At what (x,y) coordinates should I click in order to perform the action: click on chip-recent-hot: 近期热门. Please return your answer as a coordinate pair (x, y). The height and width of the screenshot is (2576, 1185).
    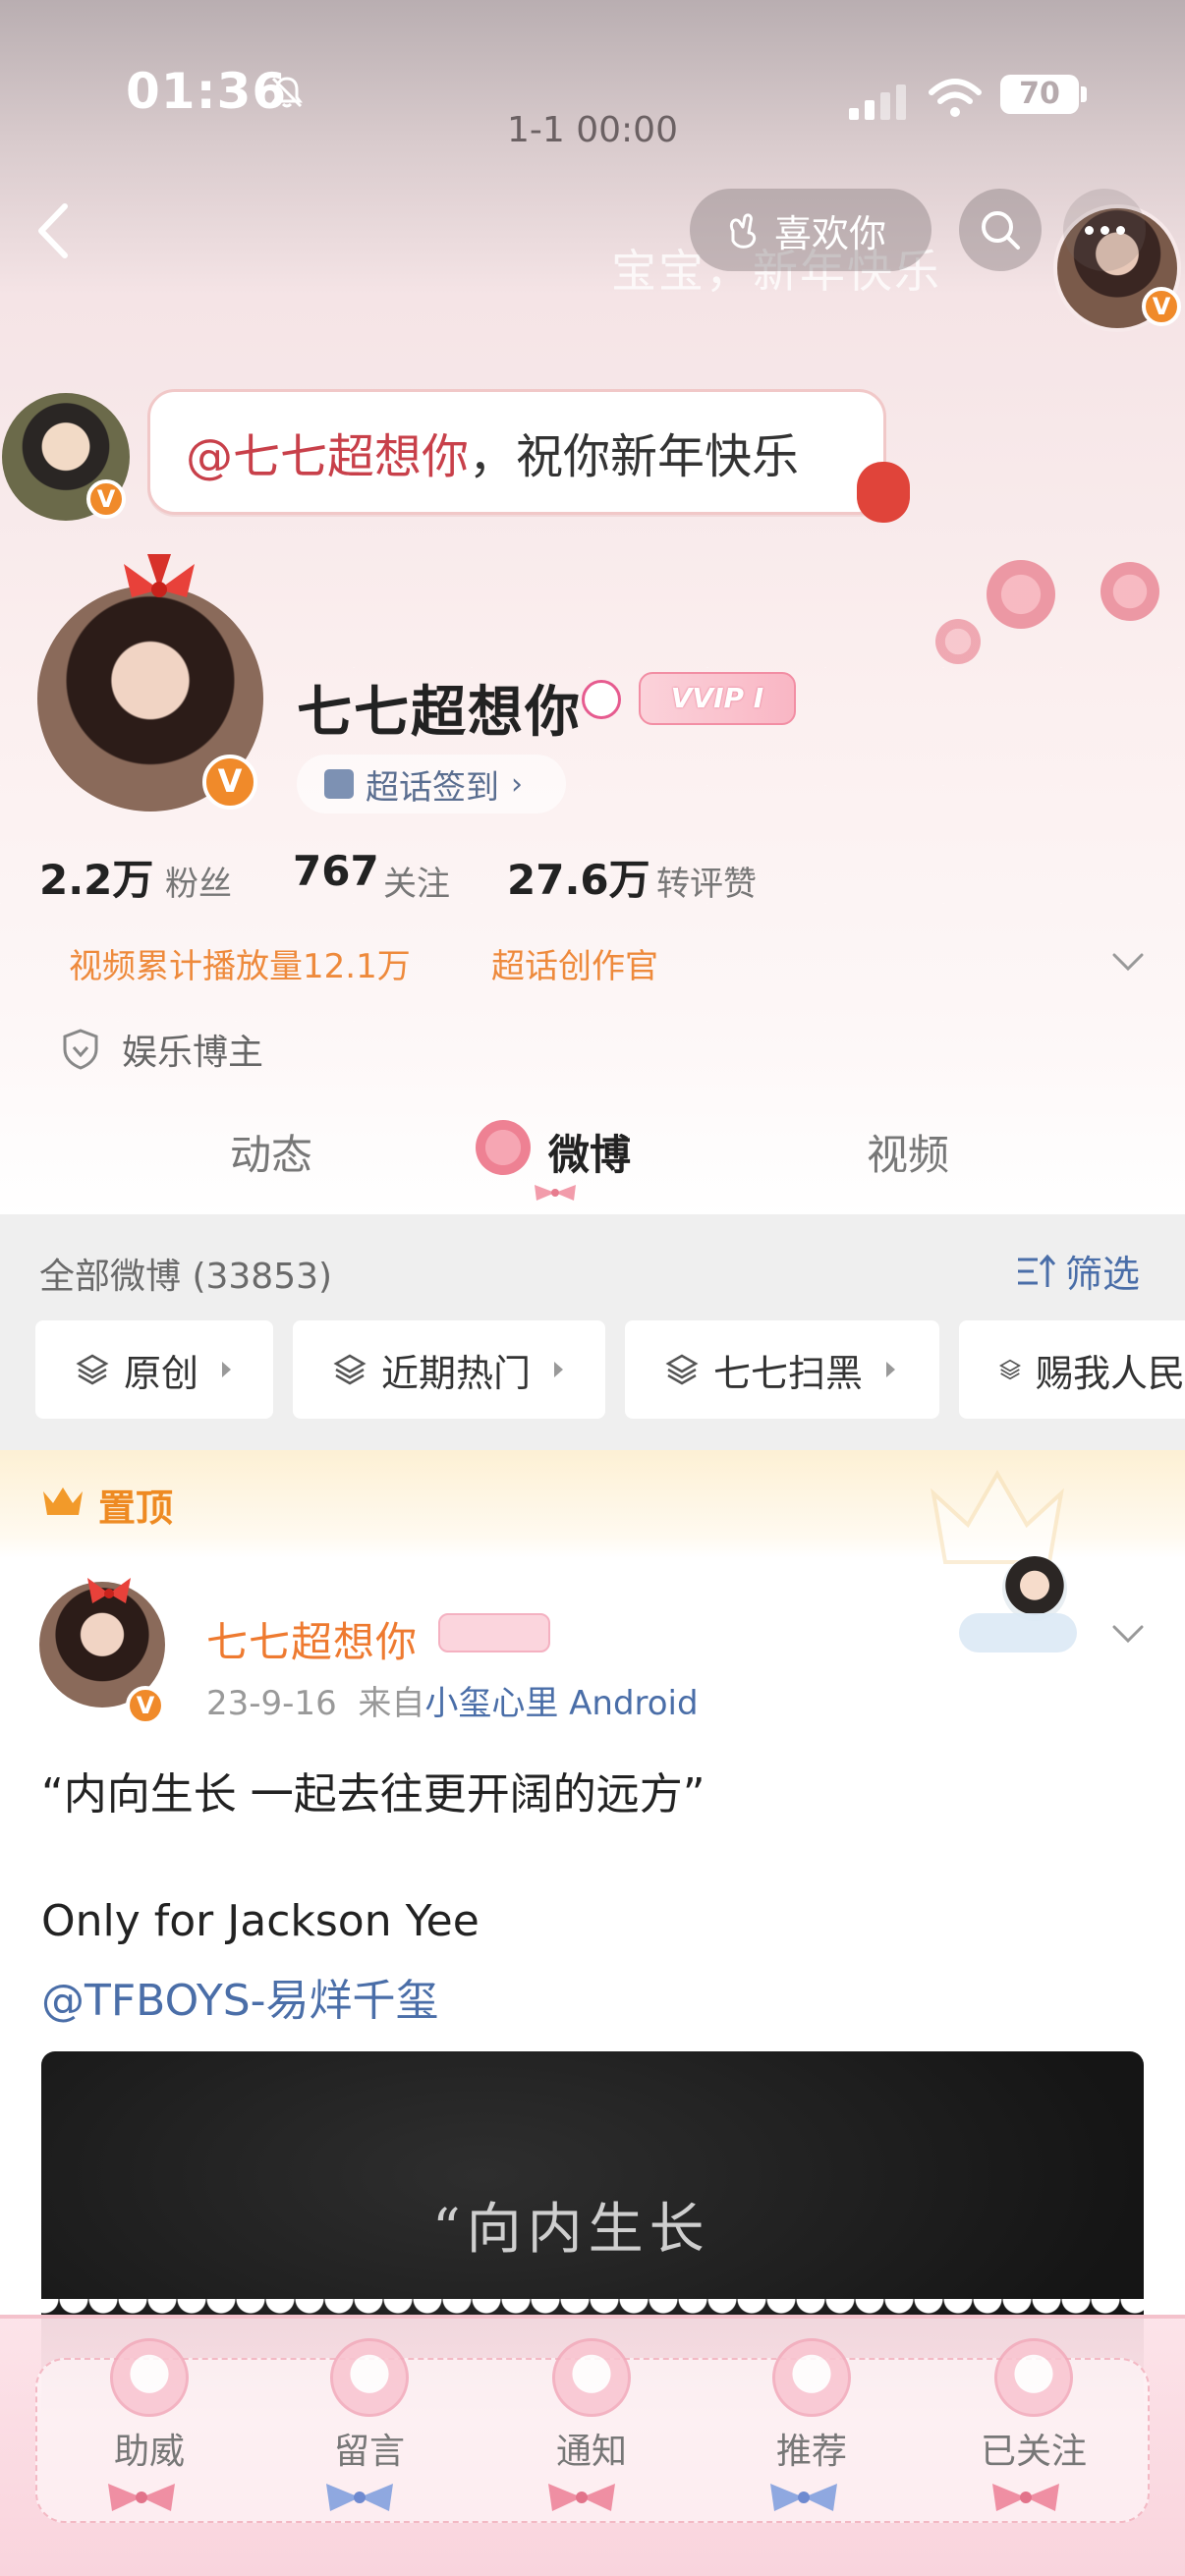
    Looking at the image, I should click on (449, 1369).